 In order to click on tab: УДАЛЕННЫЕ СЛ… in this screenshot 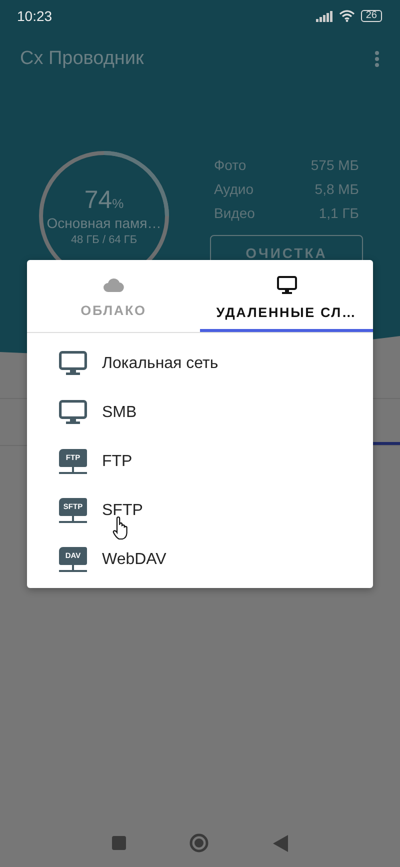, I will do `click(286, 296)`.